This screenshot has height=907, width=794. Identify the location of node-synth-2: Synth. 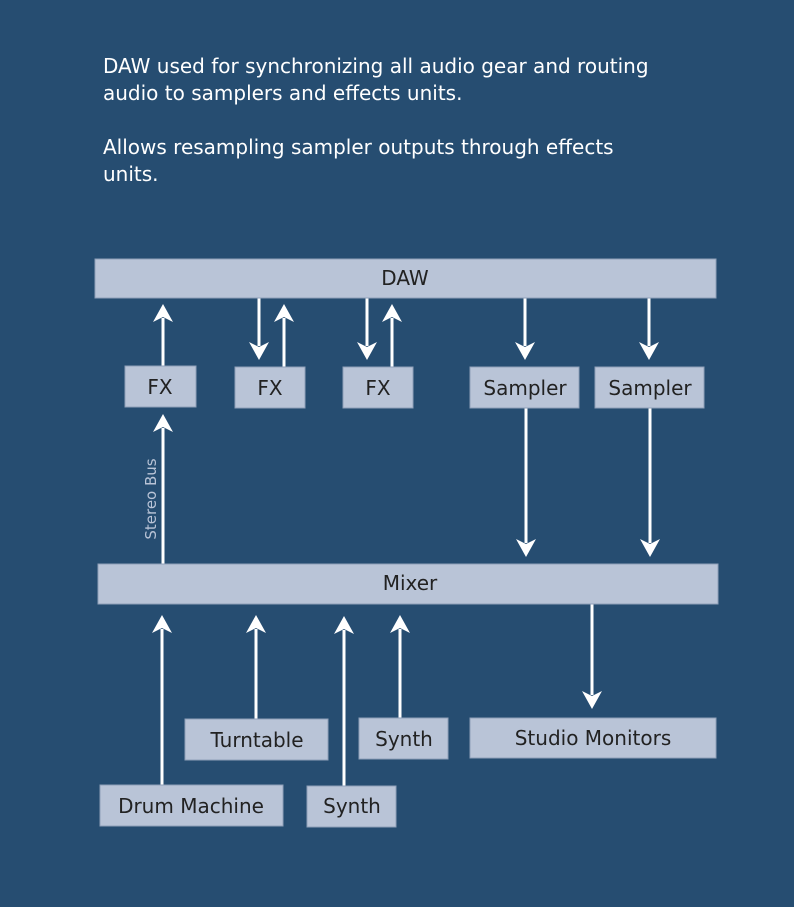
(351, 806).